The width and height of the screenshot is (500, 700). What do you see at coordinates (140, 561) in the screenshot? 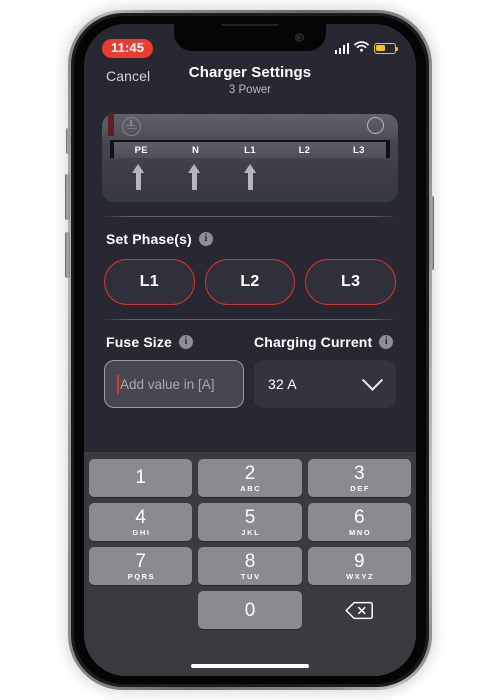
I see `key-number: 7` at bounding box center [140, 561].